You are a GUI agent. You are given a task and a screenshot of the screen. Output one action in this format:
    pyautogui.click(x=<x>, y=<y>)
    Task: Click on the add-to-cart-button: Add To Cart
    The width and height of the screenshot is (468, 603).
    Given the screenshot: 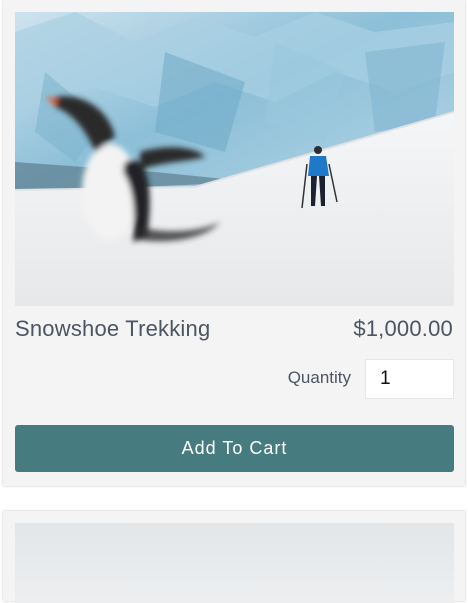 What is the action you would take?
    pyautogui.click(x=234, y=448)
    